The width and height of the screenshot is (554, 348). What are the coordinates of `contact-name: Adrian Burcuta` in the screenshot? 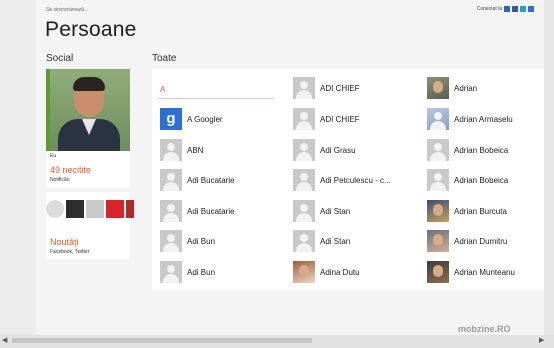 It's located at (480, 211).